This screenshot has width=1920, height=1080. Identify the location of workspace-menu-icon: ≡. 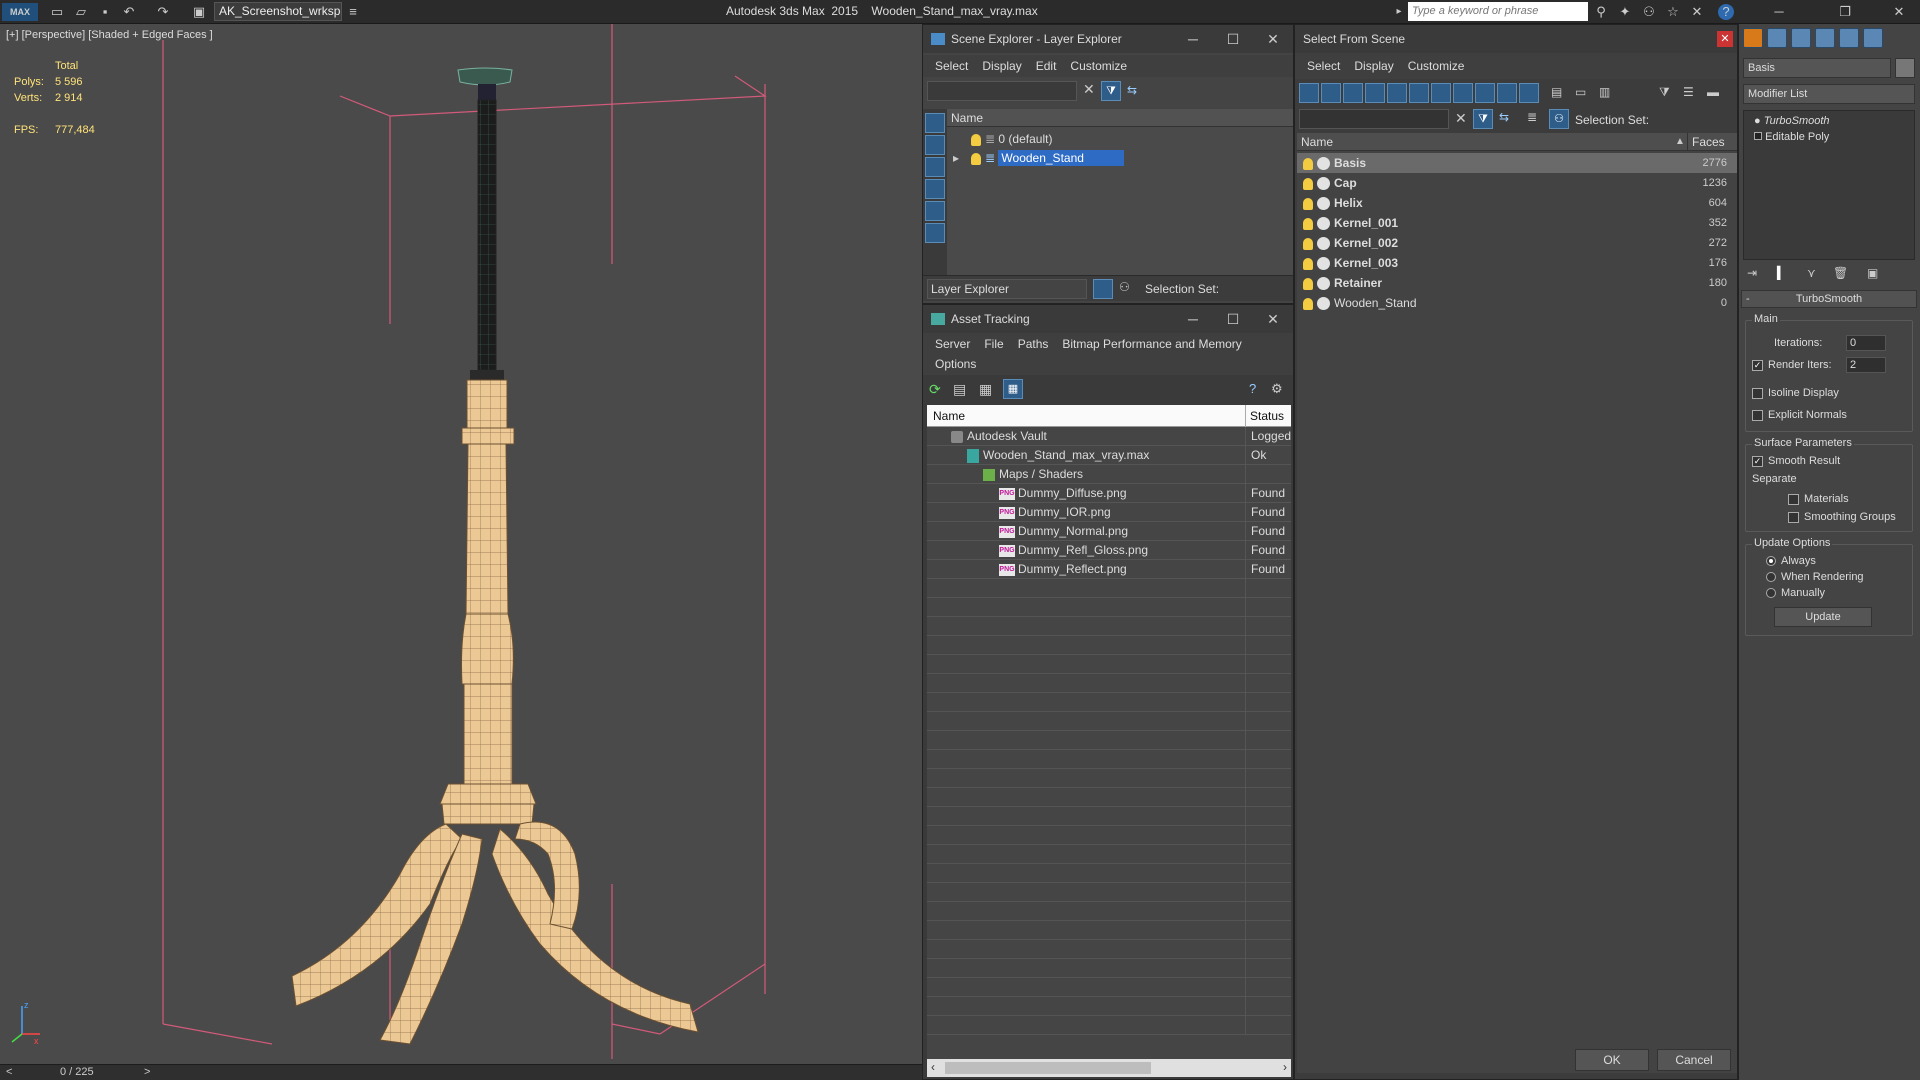
(353, 12).